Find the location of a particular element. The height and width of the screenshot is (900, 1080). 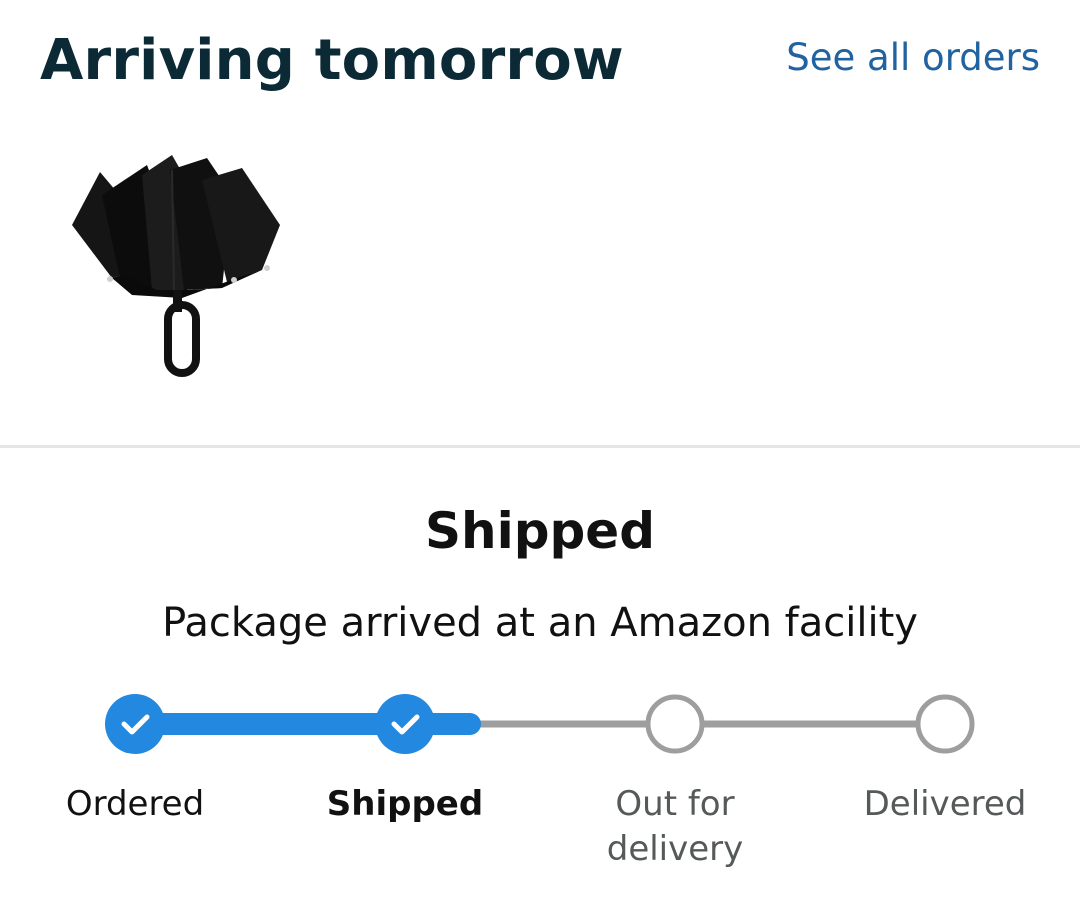

page-title: Arriving tomorrow is located at coordinates (332, 60).